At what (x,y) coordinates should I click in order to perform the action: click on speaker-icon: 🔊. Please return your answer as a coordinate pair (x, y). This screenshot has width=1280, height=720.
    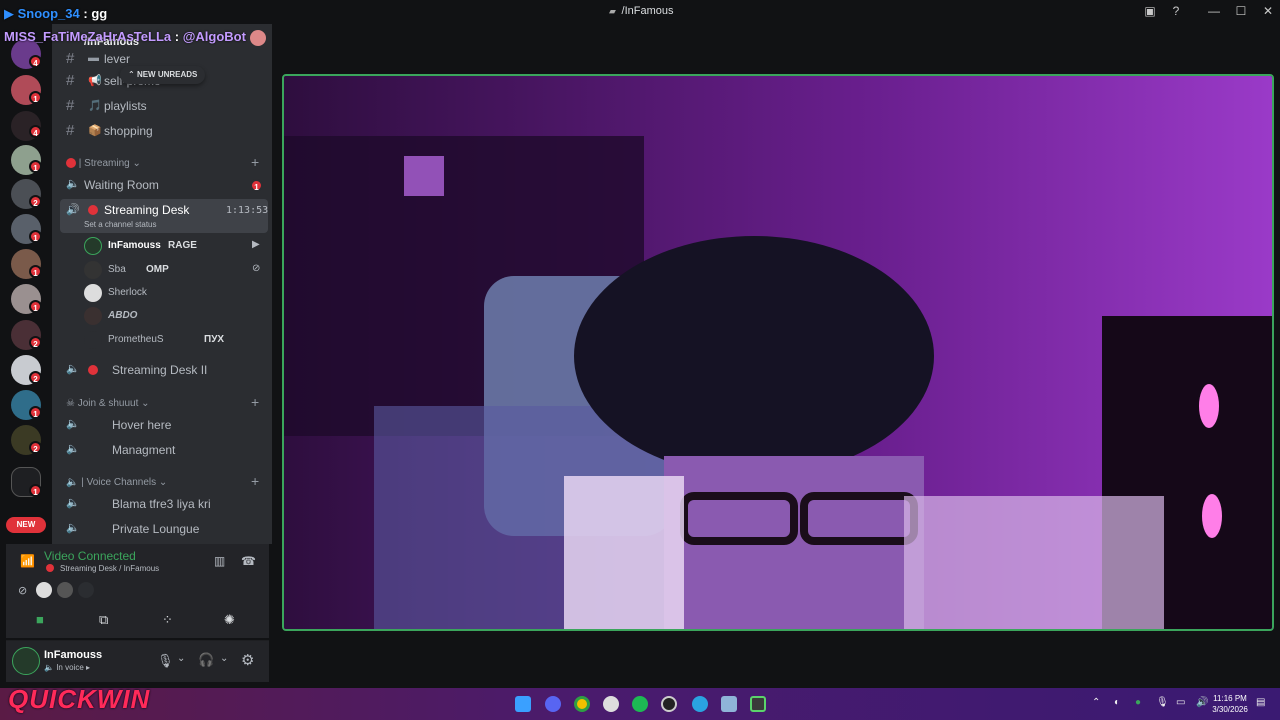
    Looking at the image, I should click on (73, 210).